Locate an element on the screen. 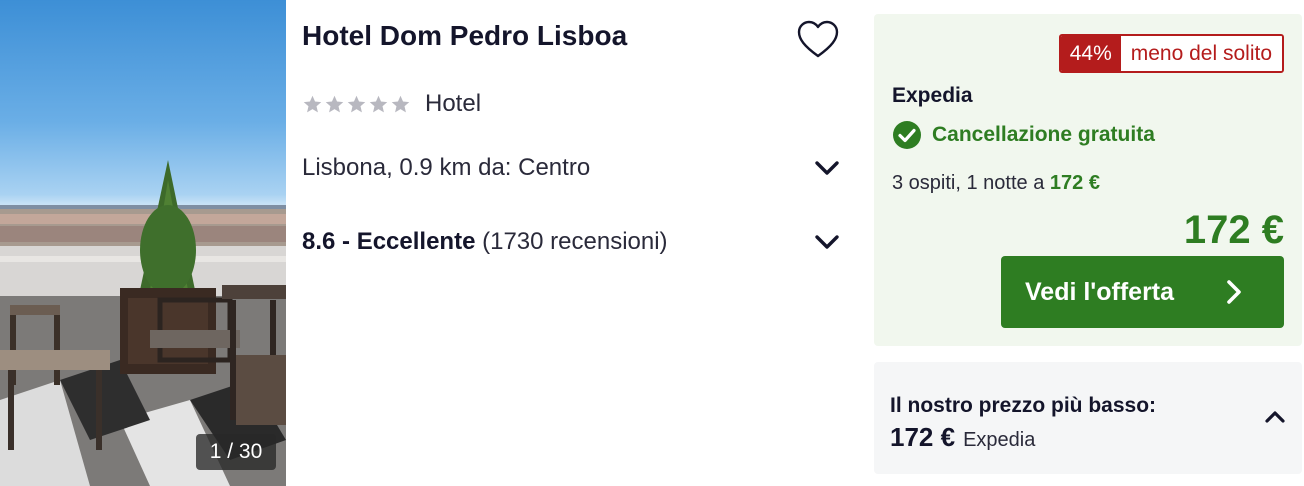 The width and height of the screenshot is (1304, 486). star-rating is located at coordinates (356, 104).